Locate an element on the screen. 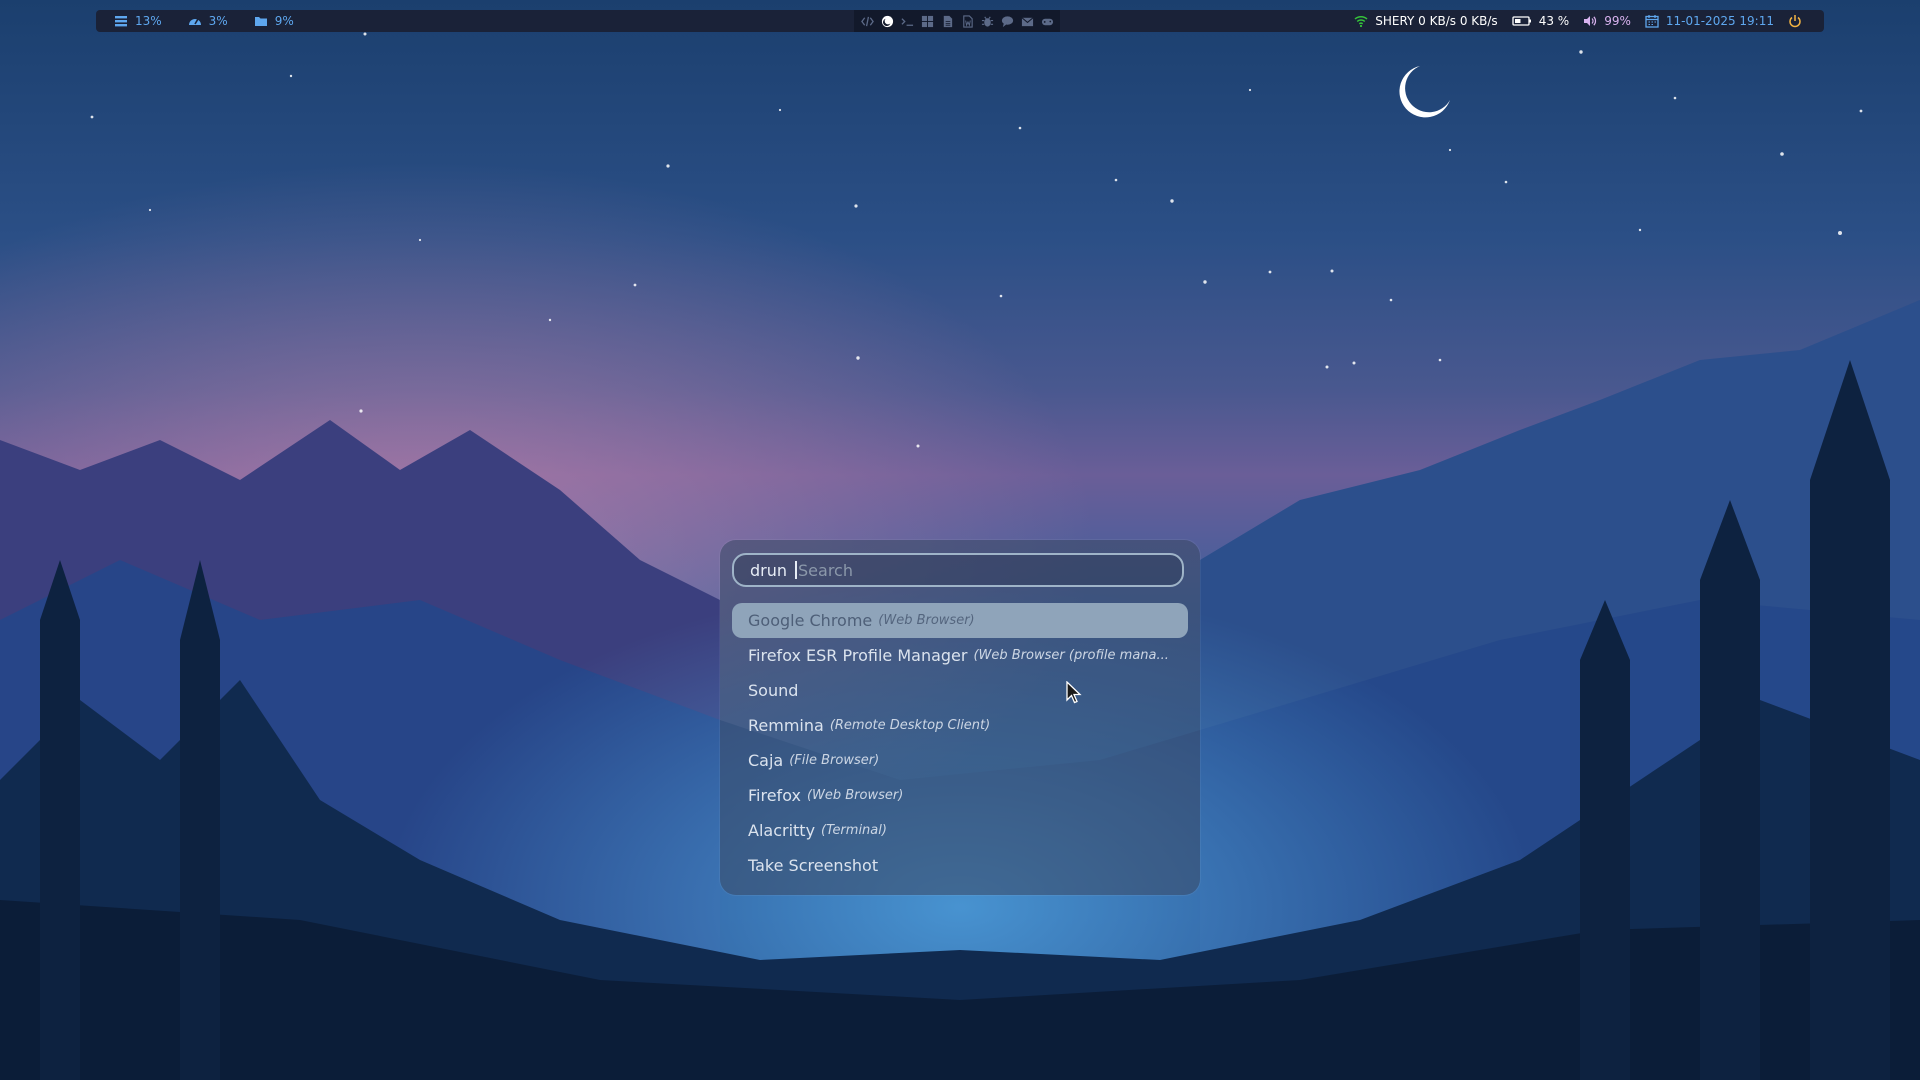  bug-icon is located at coordinates (987, 21).